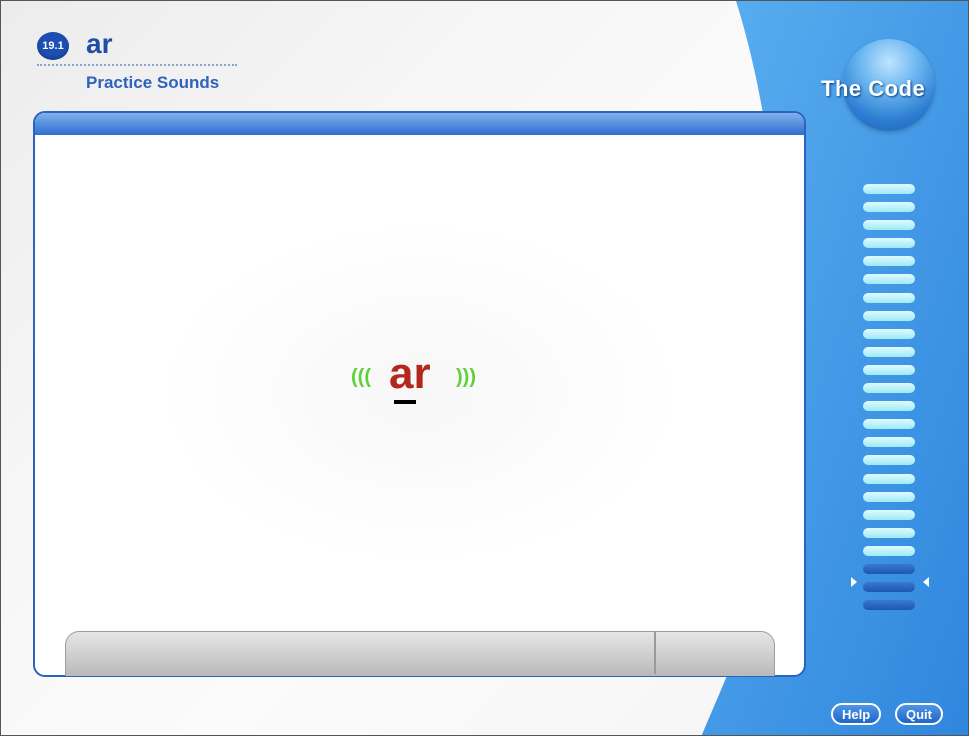  I want to click on lesson-sound-title: ar, so click(99, 43).